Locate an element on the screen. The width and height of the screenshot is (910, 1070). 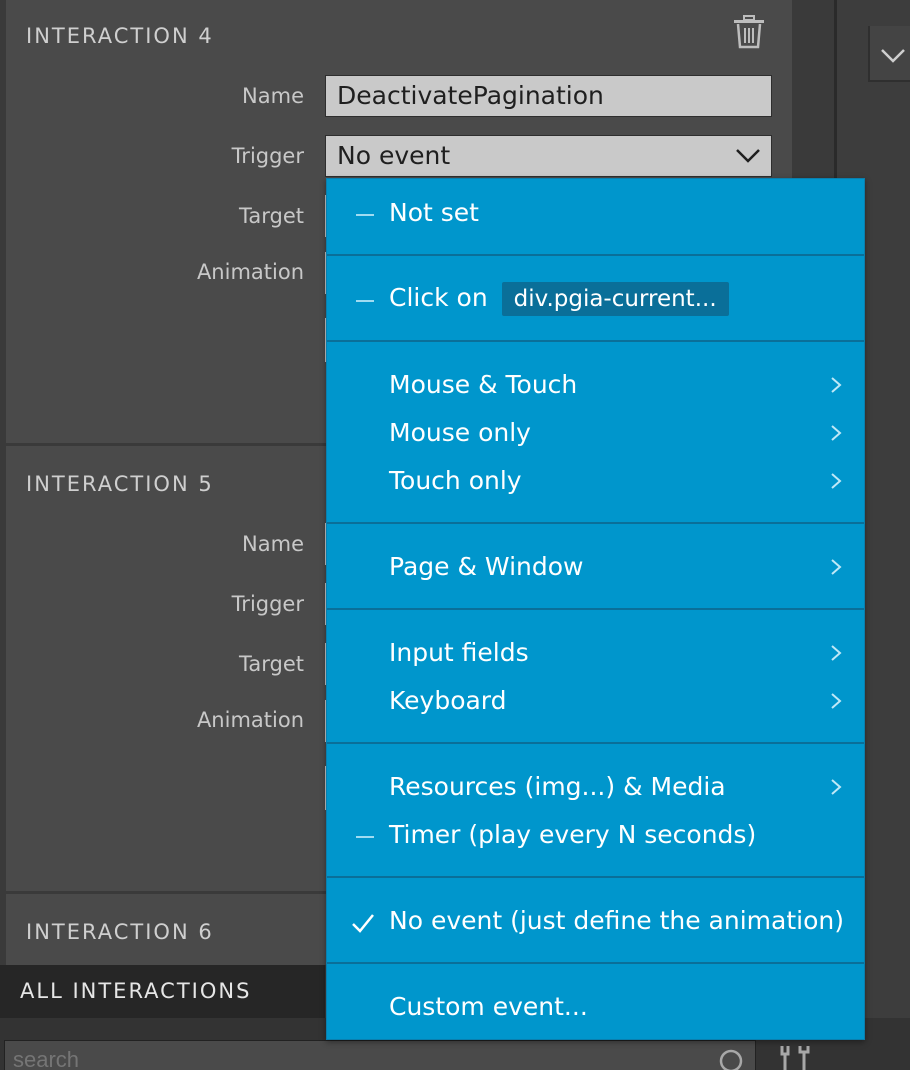
interaction-title: INTERACTION 4 is located at coordinates (120, 36).